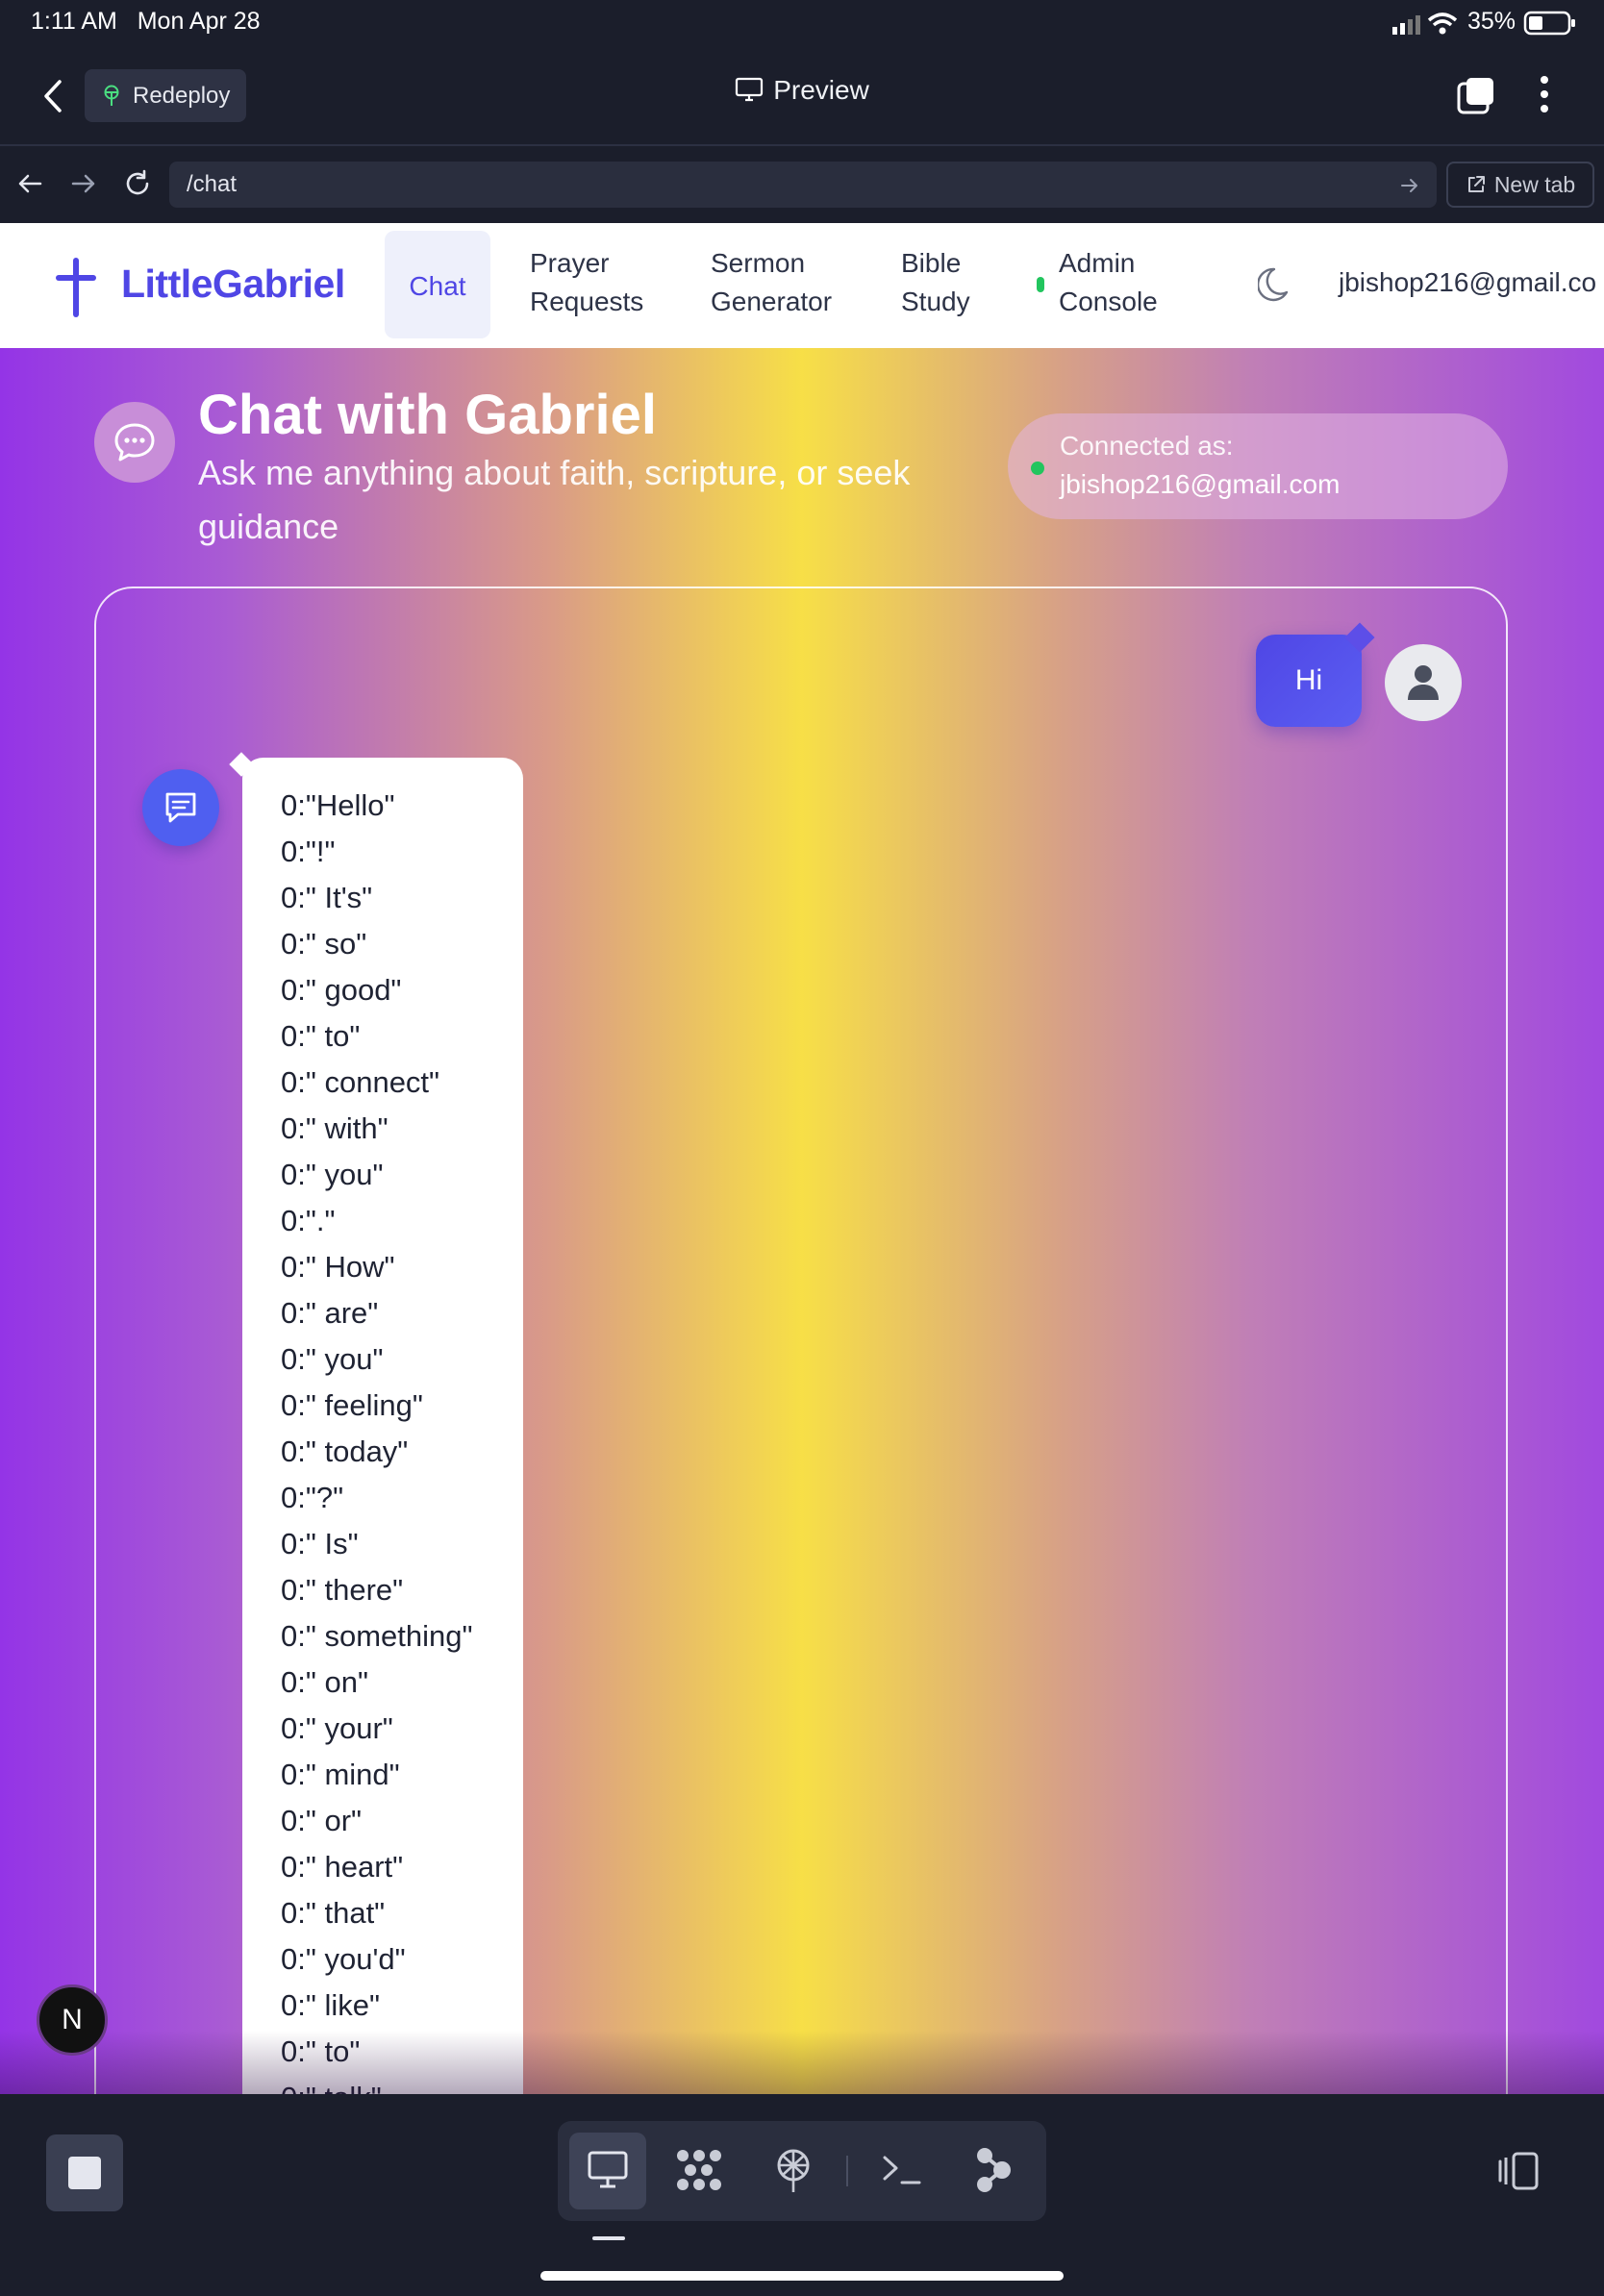 This screenshot has width=1604, height=2296. Describe the element at coordinates (137, 183) in the screenshot. I see `reload-icon` at that location.